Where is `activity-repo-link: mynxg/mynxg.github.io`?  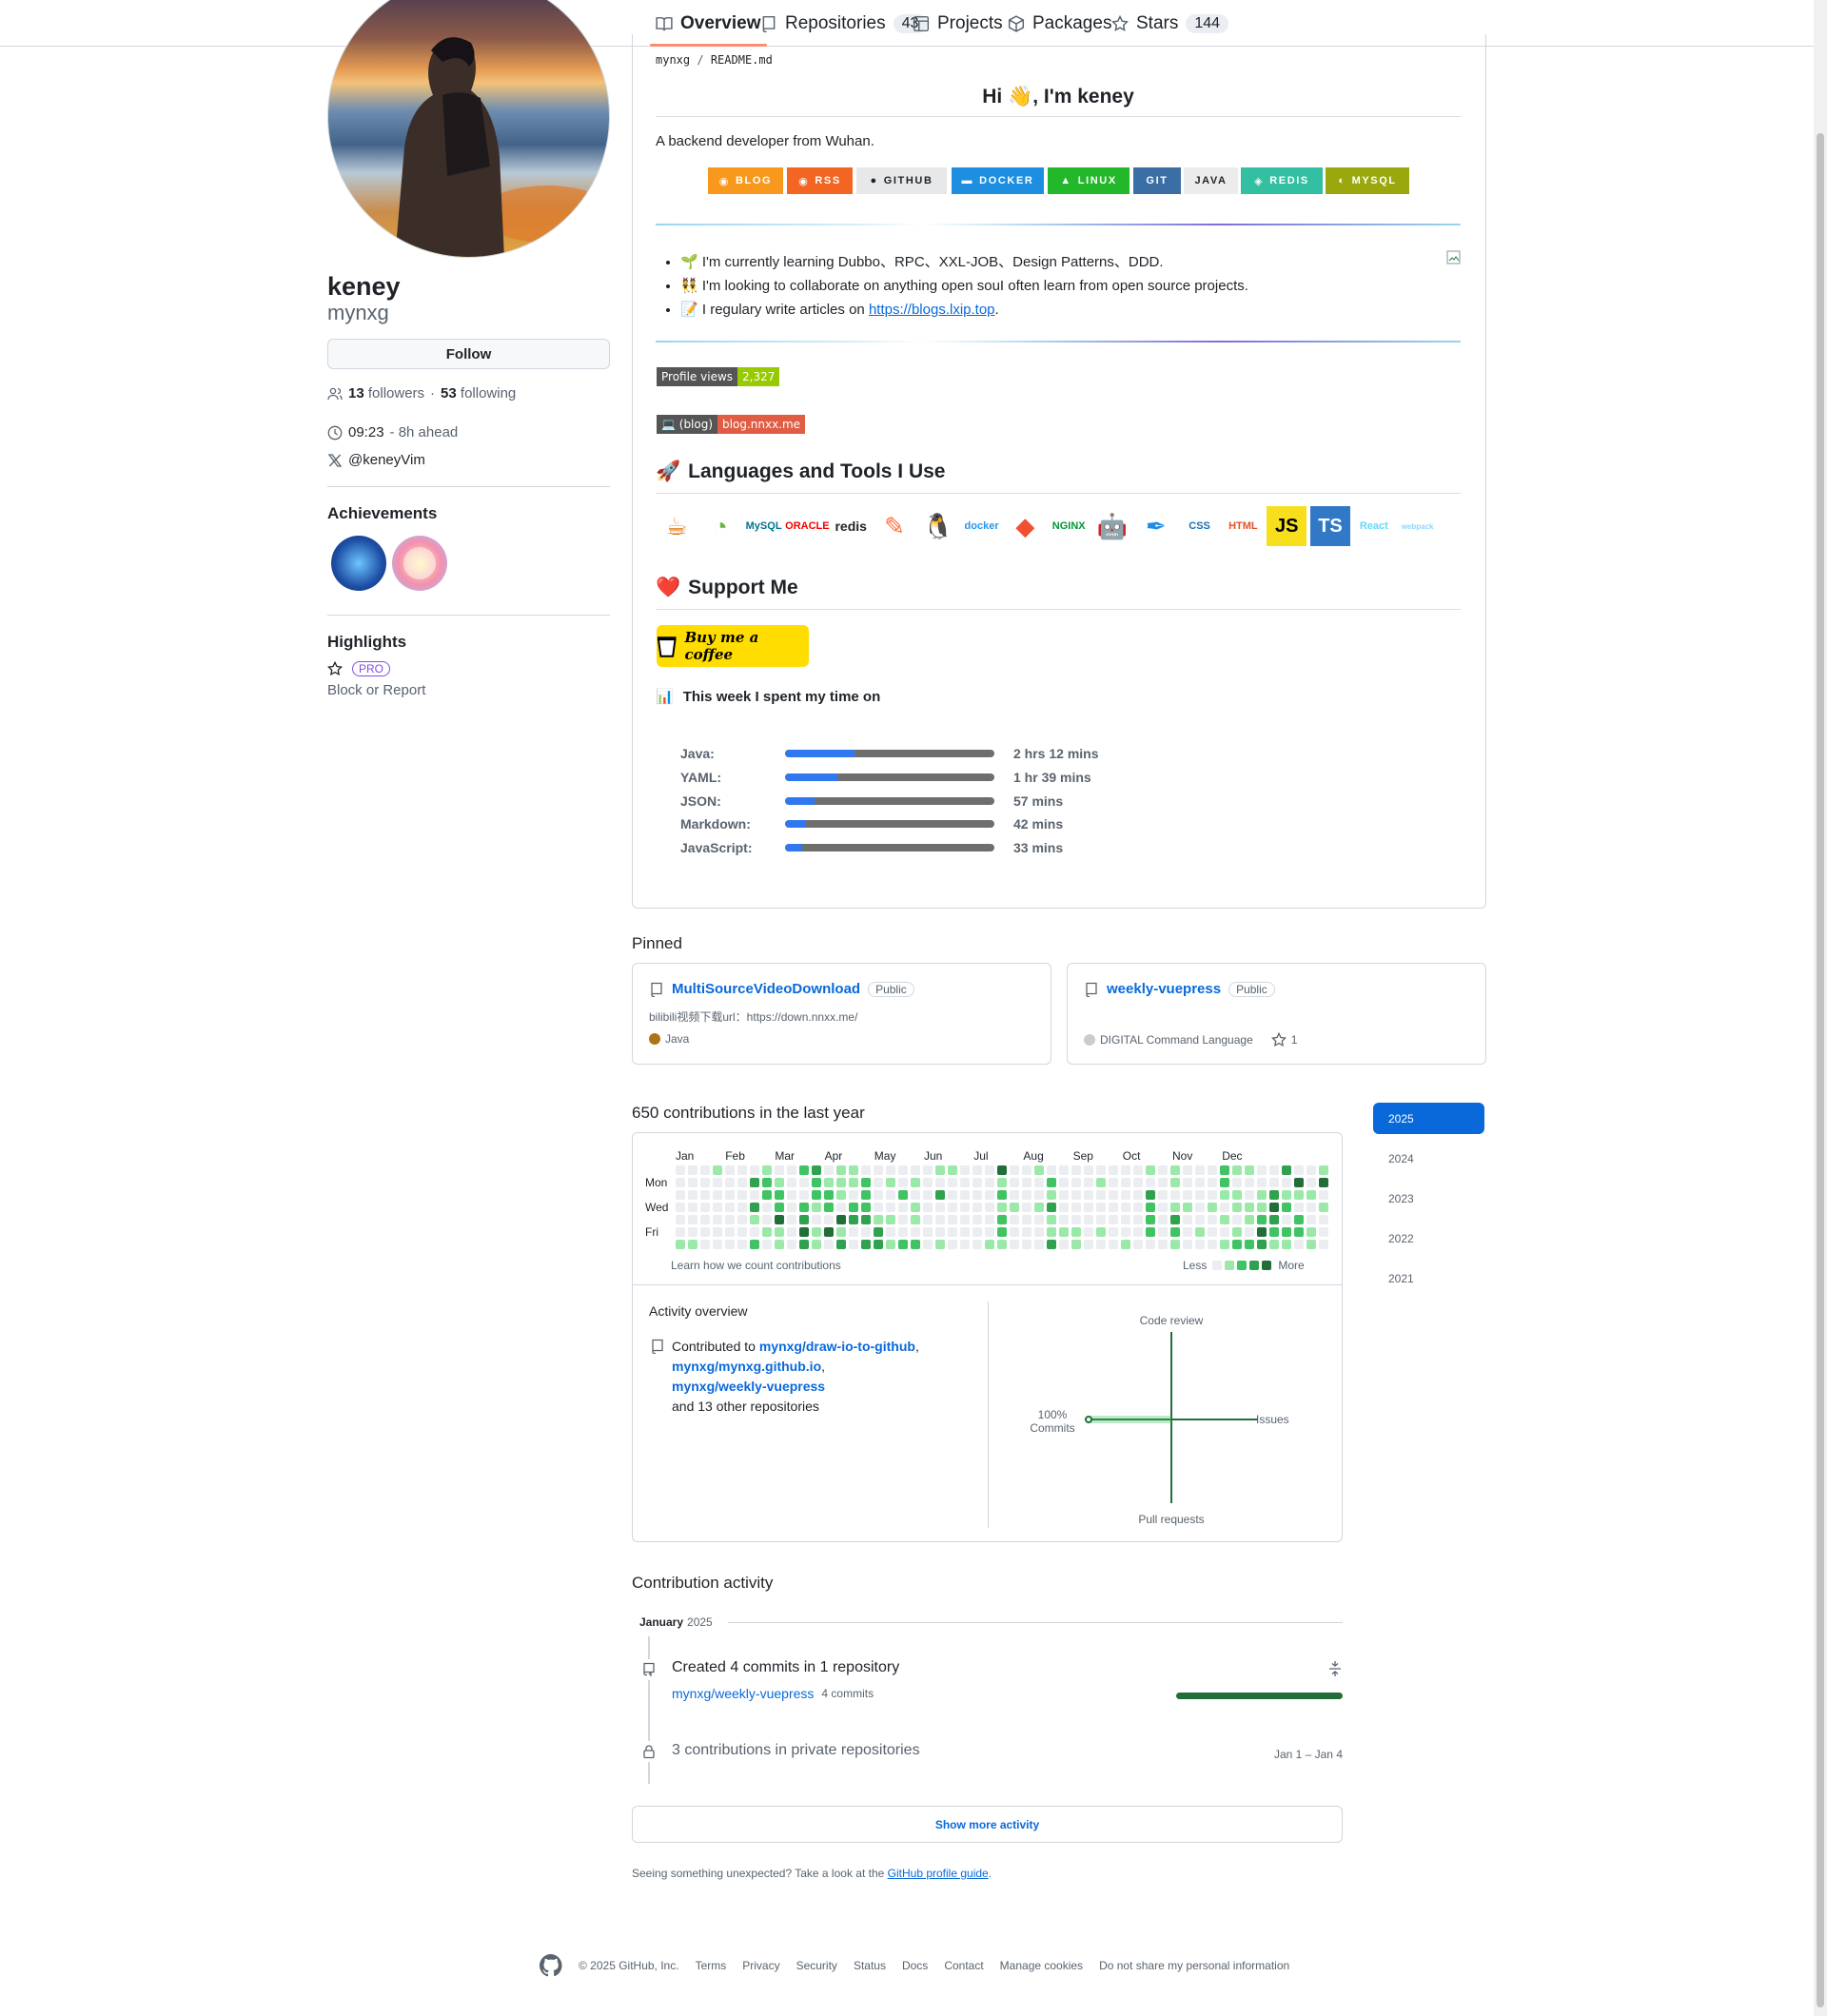
activity-repo-link: mynxg/mynxg.github.io is located at coordinates (747, 1366).